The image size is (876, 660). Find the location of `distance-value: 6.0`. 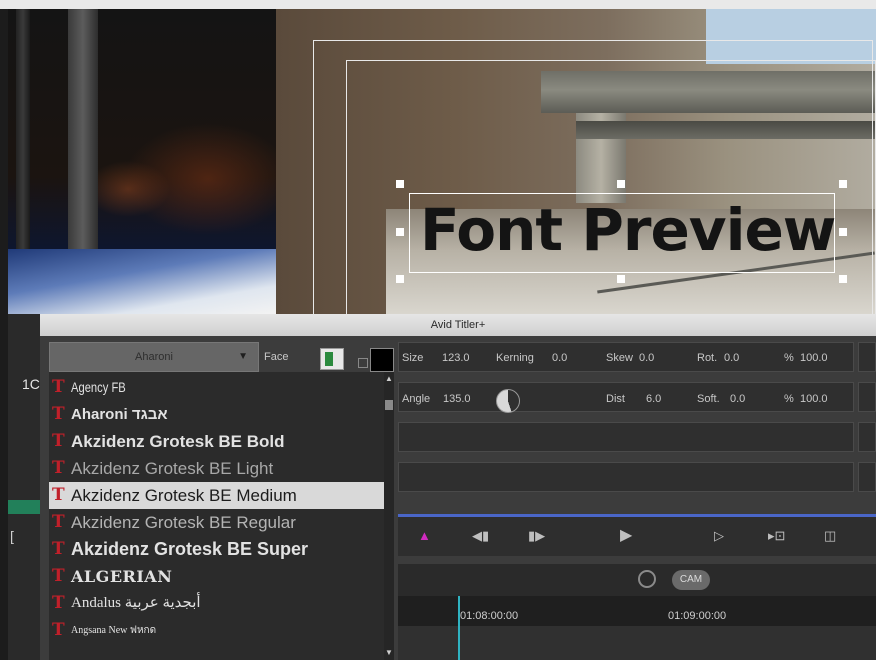

distance-value: 6.0 is located at coordinates (653, 399).